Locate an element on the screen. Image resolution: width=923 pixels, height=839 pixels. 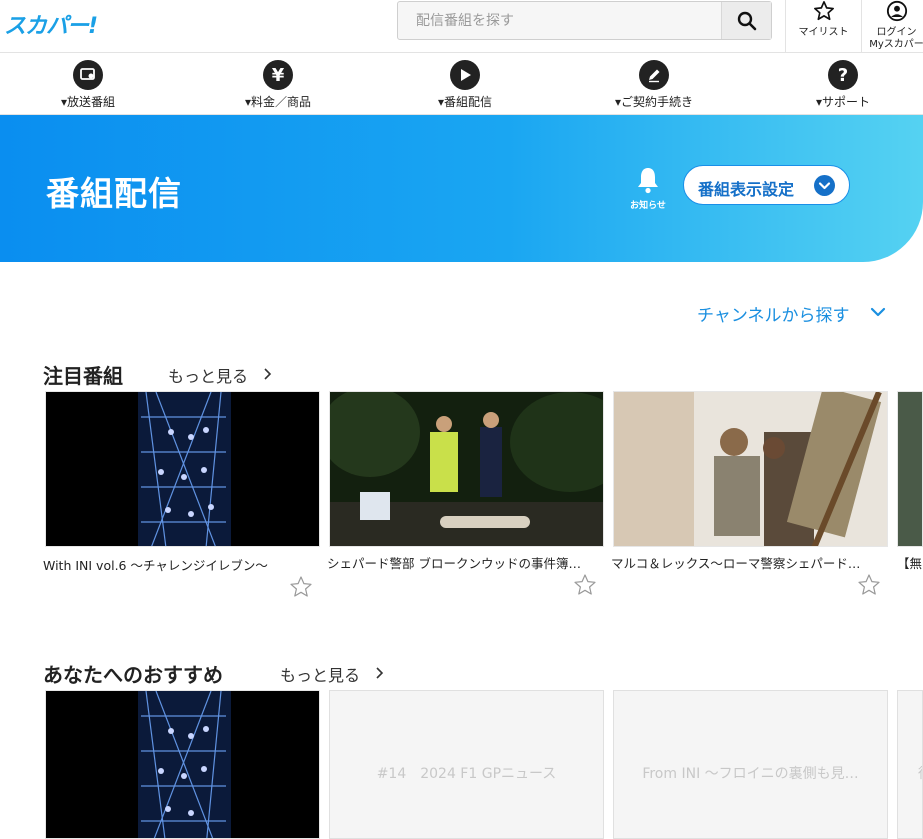
action-scene-image is located at coordinates (750, 469).